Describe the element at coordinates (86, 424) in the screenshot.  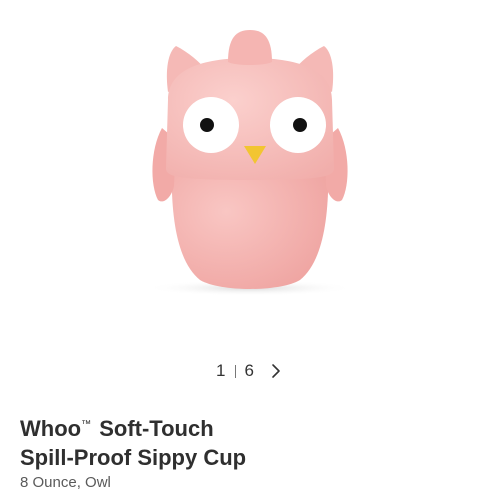
I see `trademark-mark: ™` at that location.